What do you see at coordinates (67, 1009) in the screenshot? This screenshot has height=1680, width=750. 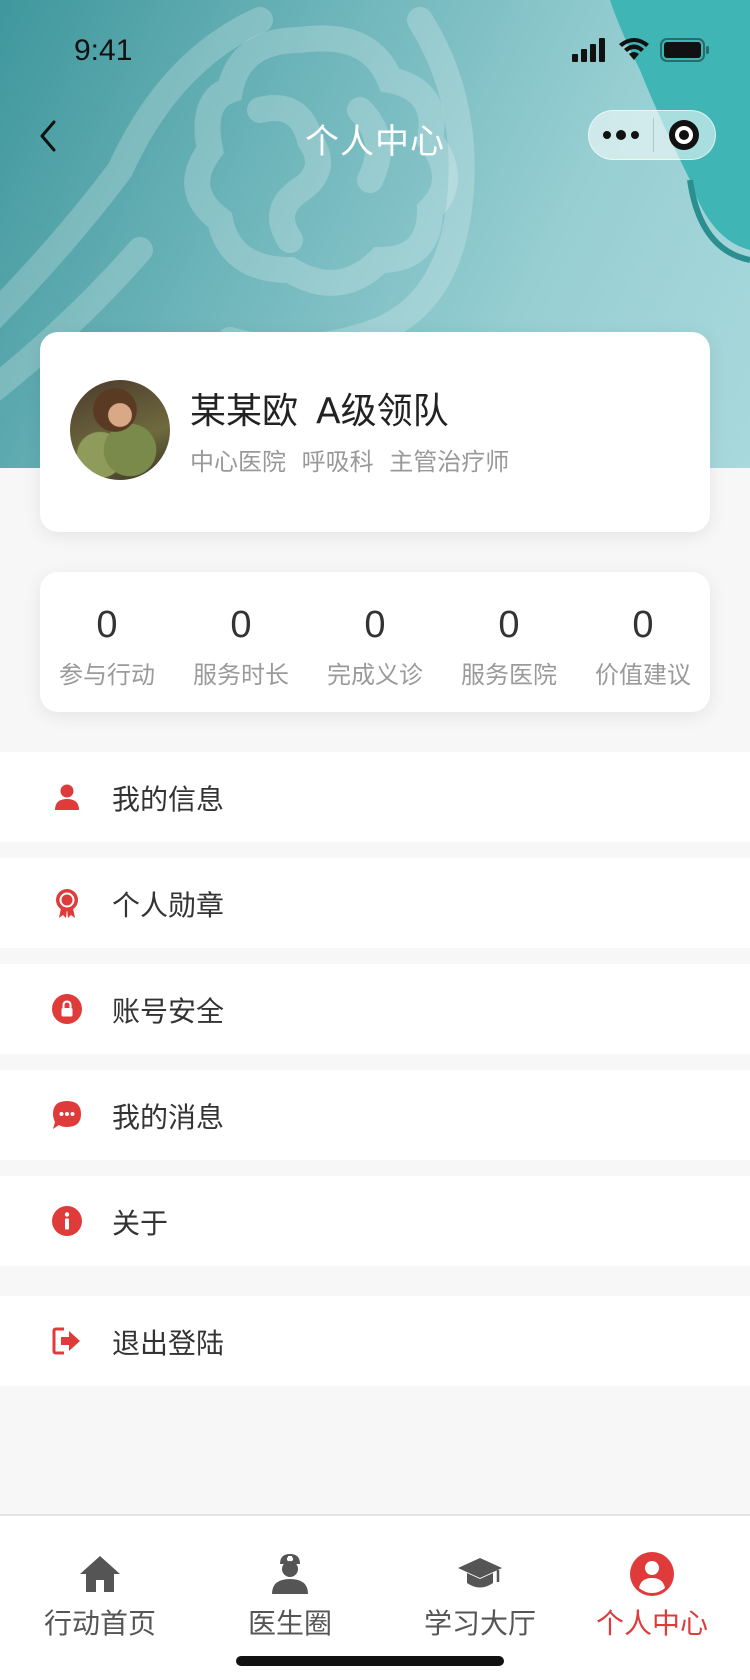 I see `lock-icon` at bounding box center [67, 1009].